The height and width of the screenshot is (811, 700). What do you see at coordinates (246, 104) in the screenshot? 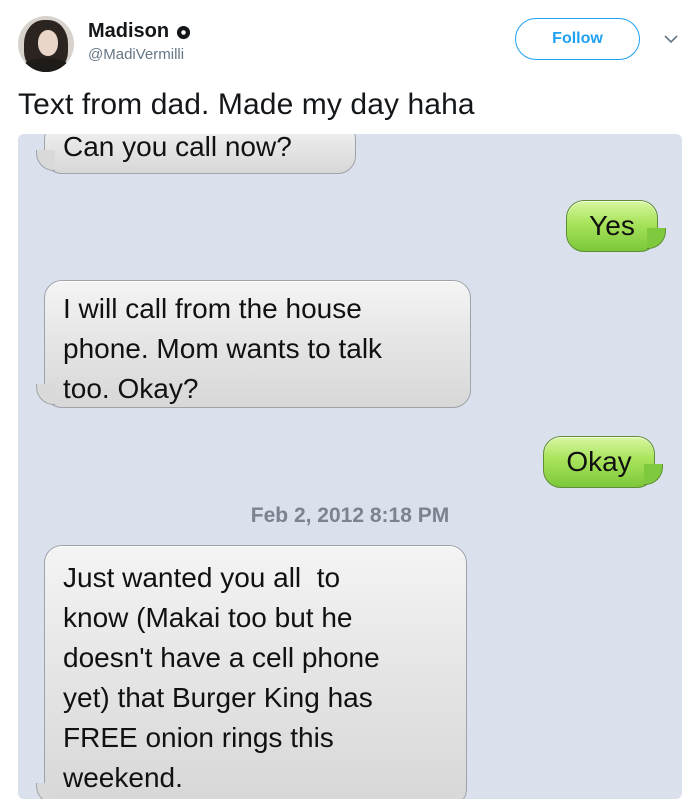
I see `tweet-text: Text from dad. Made my day haha` at bounding box center [246, 104].